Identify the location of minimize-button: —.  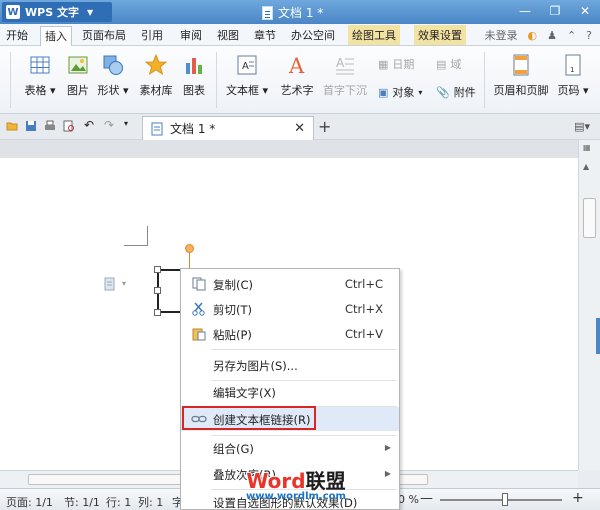
(525, 11).